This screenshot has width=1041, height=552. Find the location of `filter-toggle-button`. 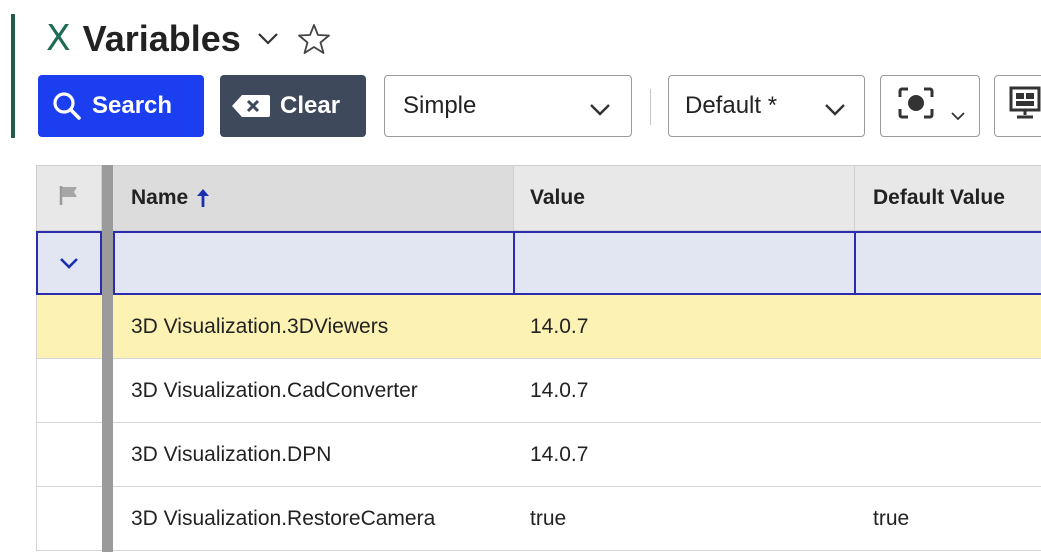

filter-toggle-button is located at coordinates (69, 263).